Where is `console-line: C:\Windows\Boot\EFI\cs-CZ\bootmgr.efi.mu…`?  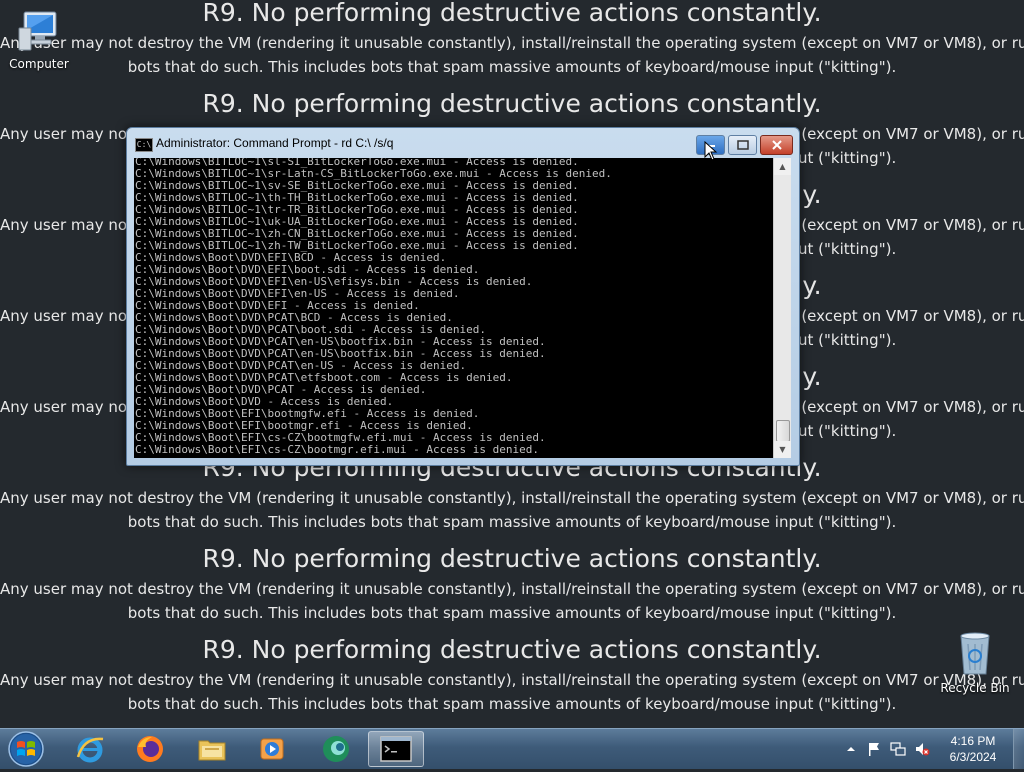
console-line: C:\Windows\Boot\EFI\cs-CZ\bootmgr.efi.mu… is located at coordinates (337, 449).